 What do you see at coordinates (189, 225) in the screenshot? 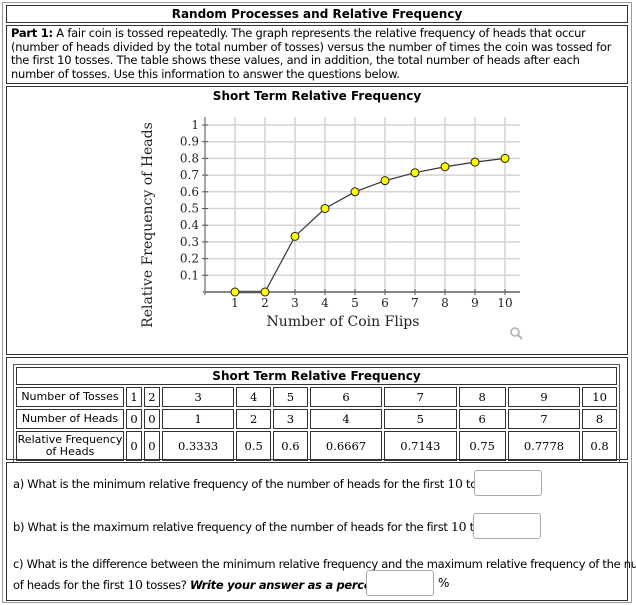
I see `y-tick-label: 0.4` at bounding box center [189, 225].